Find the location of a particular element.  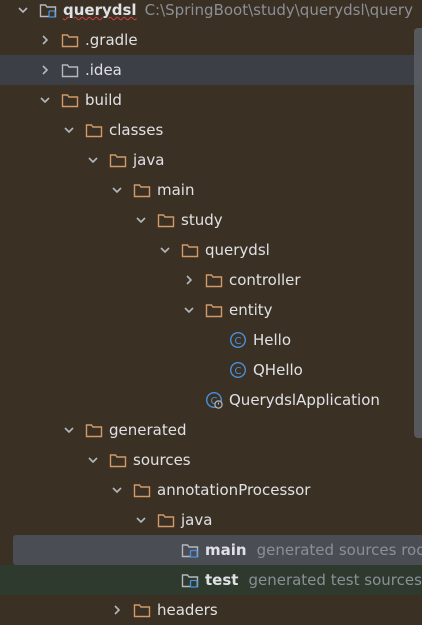

tree-row-generated-main: main generated sources root is located at coordinates (217, 550).